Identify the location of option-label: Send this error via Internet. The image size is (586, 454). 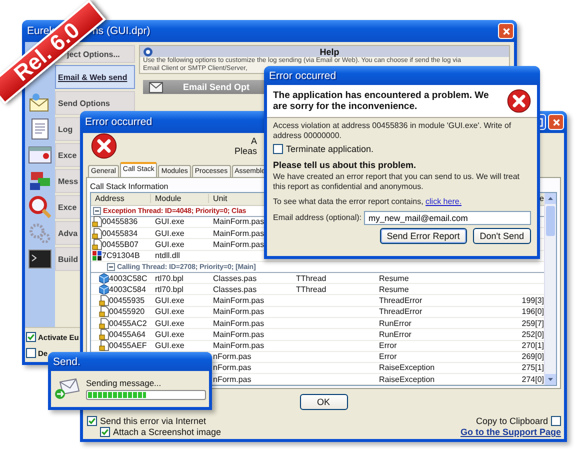
(153, 421).